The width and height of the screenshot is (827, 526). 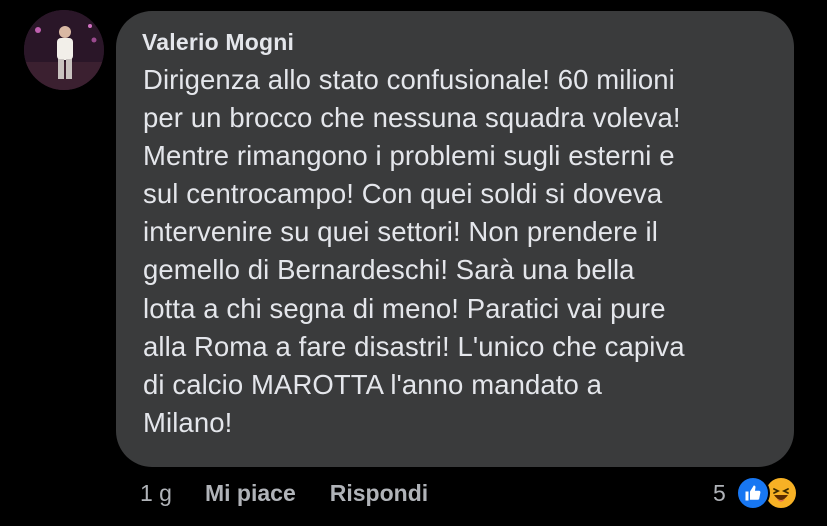 What do you see at coordinates (250, 493) in the screenshot?
I see `like-button: Mi piace` at bounding box center [250, 493].